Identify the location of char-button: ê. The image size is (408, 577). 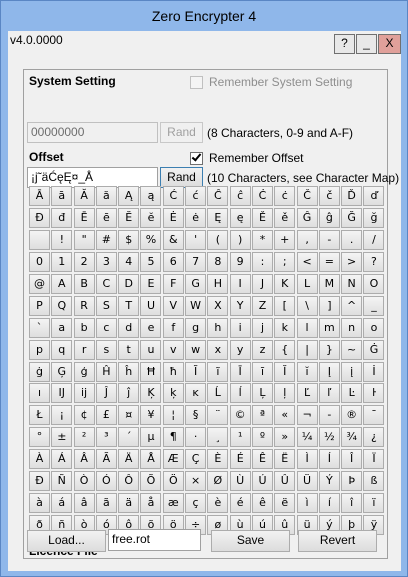
(262, 503).